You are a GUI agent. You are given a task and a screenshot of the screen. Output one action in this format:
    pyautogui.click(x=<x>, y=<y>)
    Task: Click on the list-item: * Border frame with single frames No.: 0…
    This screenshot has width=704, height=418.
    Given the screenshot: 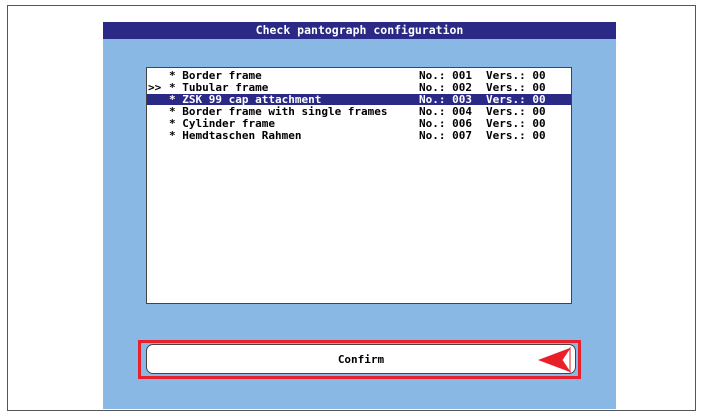 What is the action you would take?
    pyautogui.click(x=359, y=111)
    